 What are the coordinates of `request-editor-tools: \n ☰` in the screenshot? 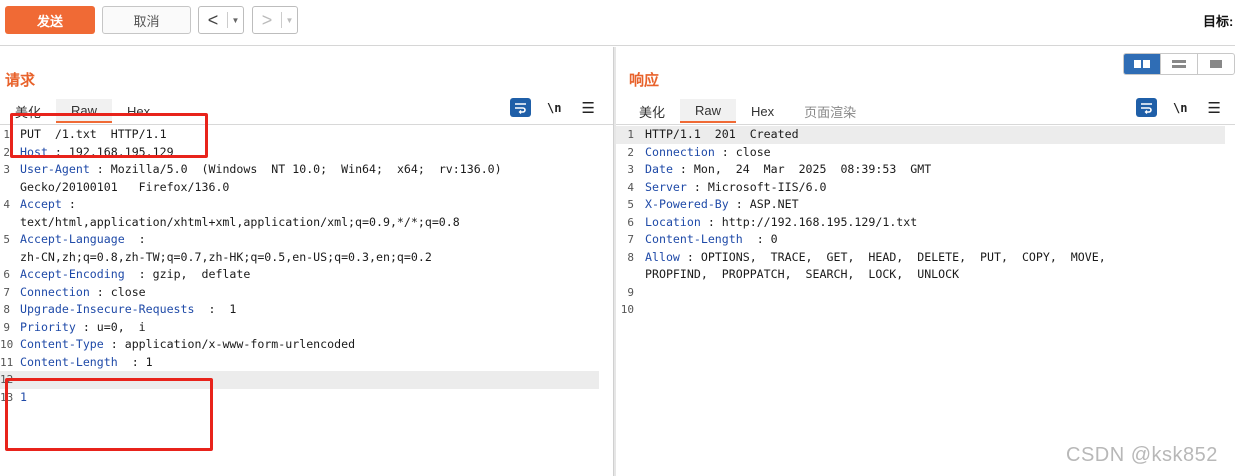 It's located at (552, 107).